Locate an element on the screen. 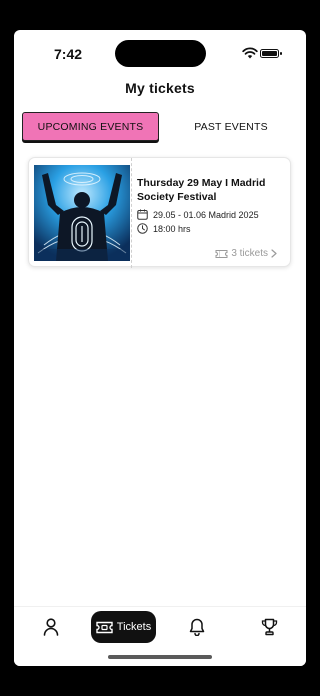 The width and height of the screenshot is (320, 696). dynamic-island is located at coordinates (160, 53).